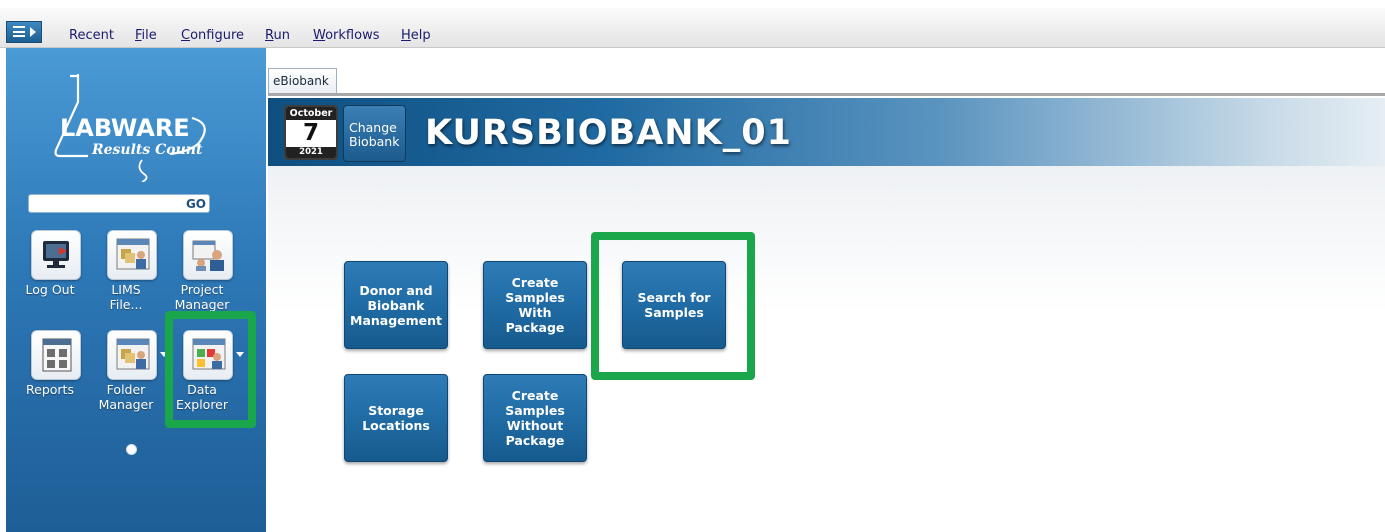  What do you see at coordinates (277, 35) in the screenshot?
I see `menu-run: Run` at bounding box center [277, 35].